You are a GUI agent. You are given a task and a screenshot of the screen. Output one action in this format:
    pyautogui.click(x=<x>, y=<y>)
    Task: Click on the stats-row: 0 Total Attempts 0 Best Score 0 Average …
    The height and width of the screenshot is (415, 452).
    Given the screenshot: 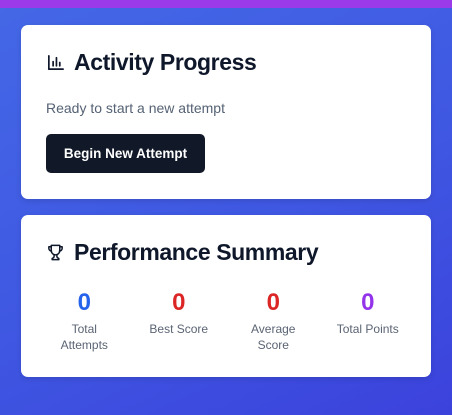 What is the action you would take?
    pyautogui.click(x=226, y=321)
    